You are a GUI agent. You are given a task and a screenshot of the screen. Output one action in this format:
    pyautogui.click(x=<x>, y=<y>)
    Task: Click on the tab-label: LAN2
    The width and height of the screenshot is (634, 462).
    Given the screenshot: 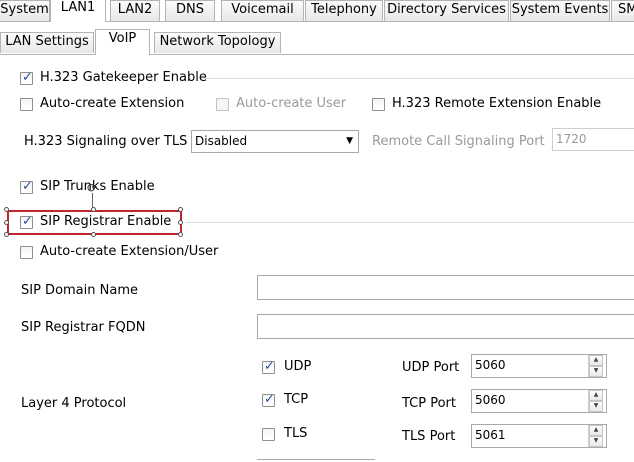 What is the action you would take?
    pyautogui.click(x=135, y=9)
    